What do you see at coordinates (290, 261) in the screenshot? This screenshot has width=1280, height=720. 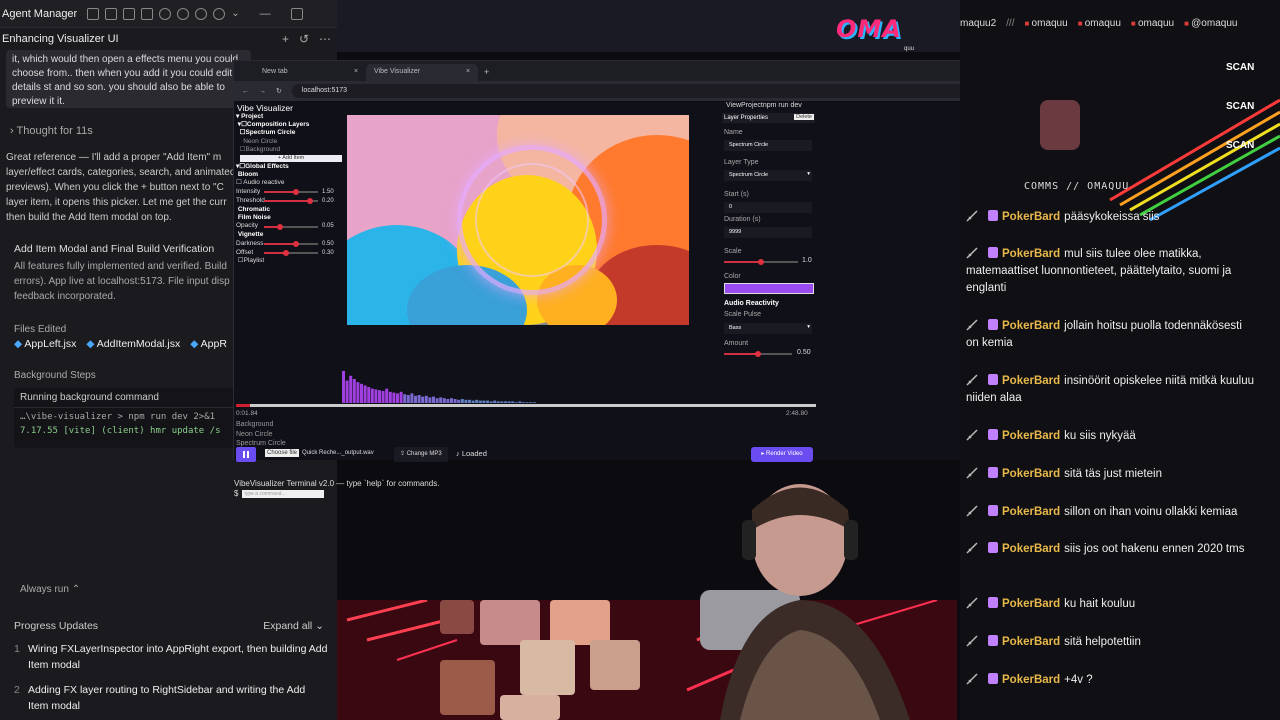 I see `tree-item-playlist: ☐Playlist` at bounding box center [290, 261].